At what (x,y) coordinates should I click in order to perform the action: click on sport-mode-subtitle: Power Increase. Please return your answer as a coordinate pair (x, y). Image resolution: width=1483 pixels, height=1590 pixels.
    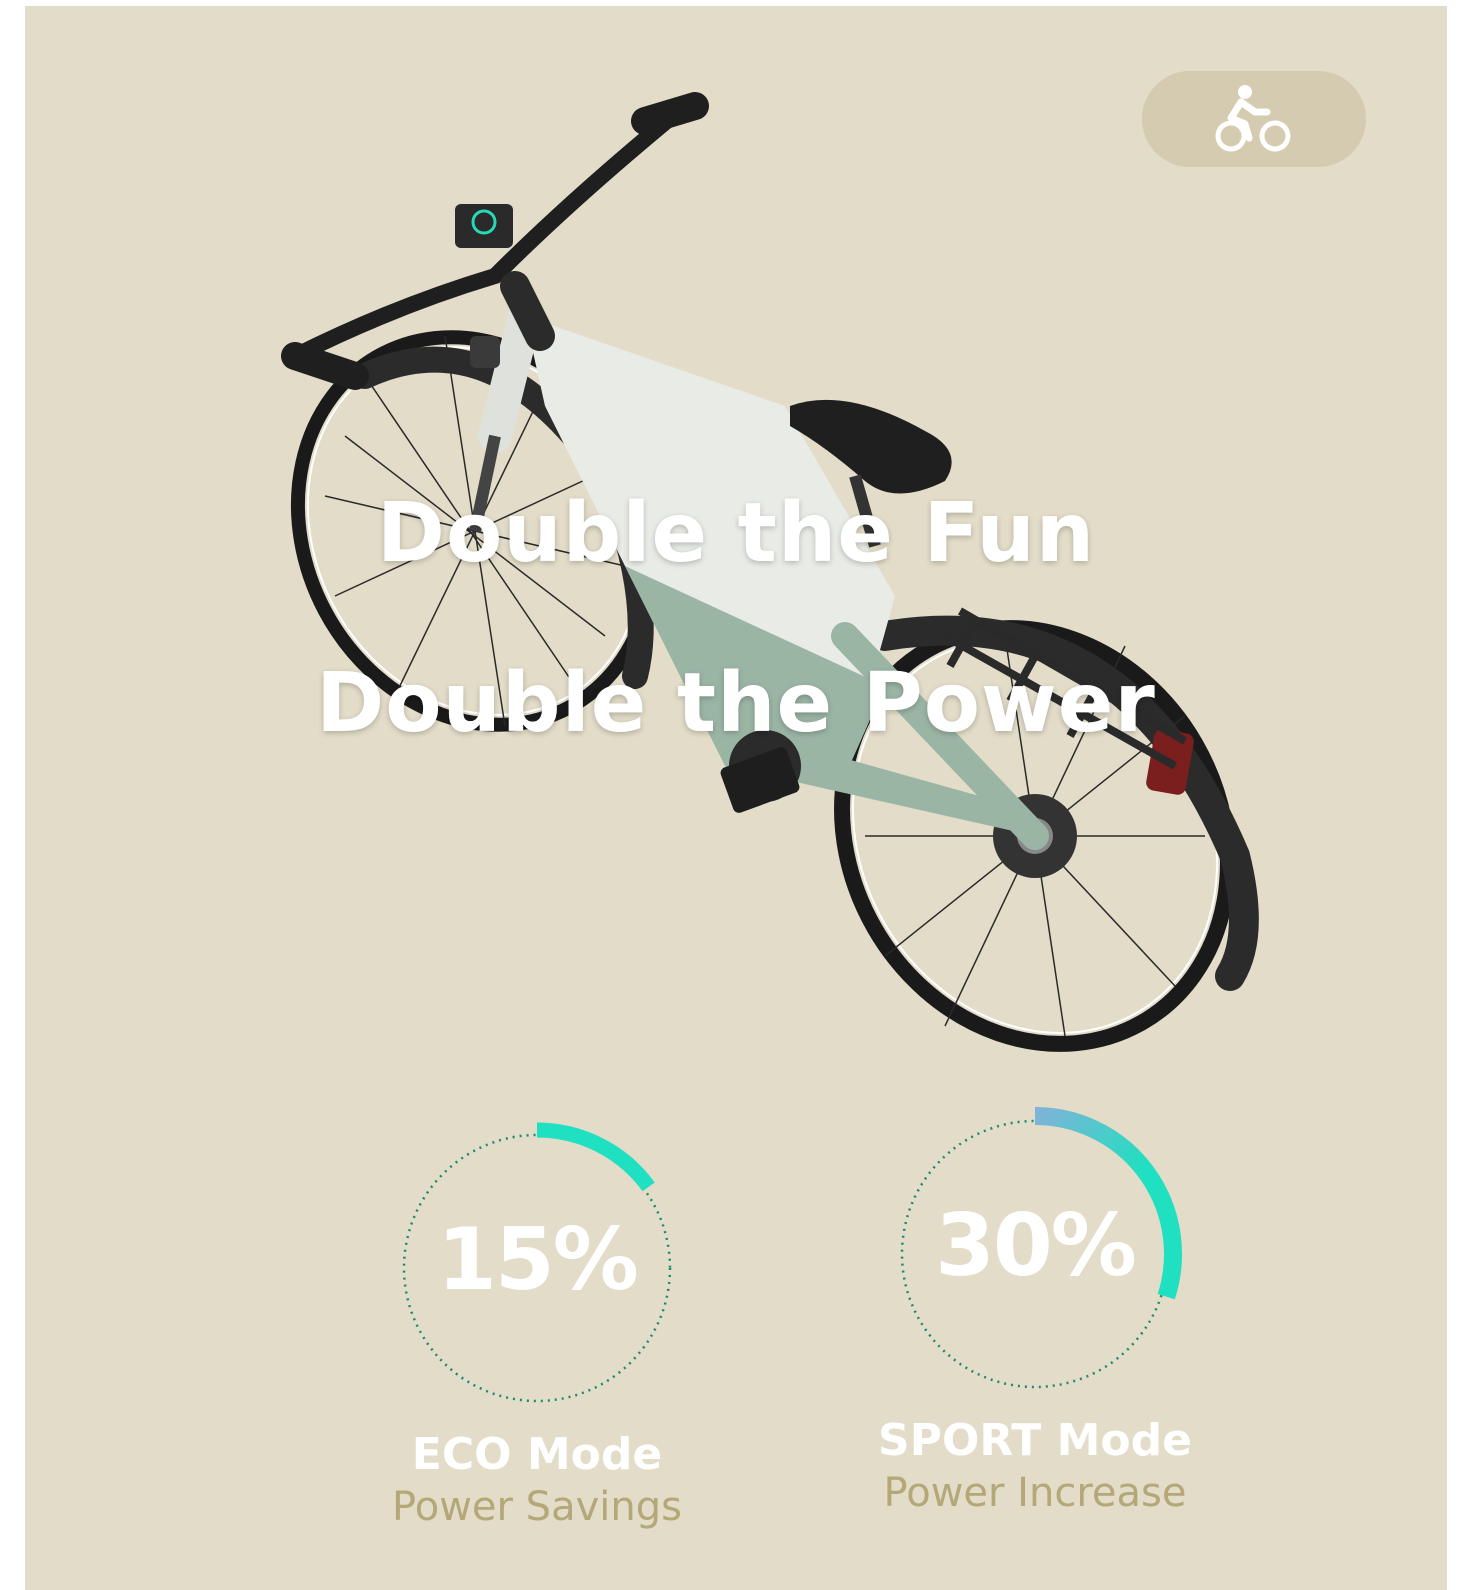
    Looking at the image, I should click on (1035, 1493).